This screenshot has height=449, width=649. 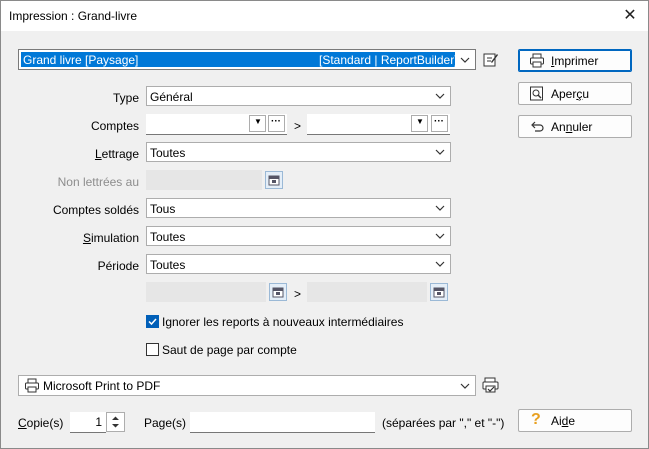 What do you see at coordinates (88, 422) in the screenshot?
I see `copies-field: 1` at bounding box center [88, 422].